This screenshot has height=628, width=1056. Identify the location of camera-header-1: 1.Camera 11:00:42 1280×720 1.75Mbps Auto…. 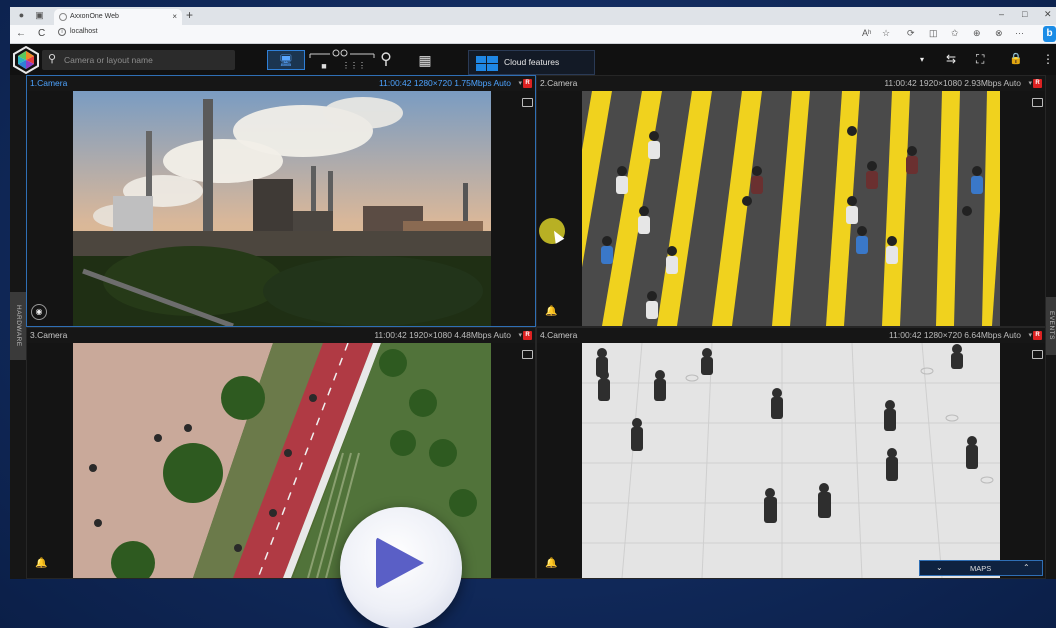
(281, 83).